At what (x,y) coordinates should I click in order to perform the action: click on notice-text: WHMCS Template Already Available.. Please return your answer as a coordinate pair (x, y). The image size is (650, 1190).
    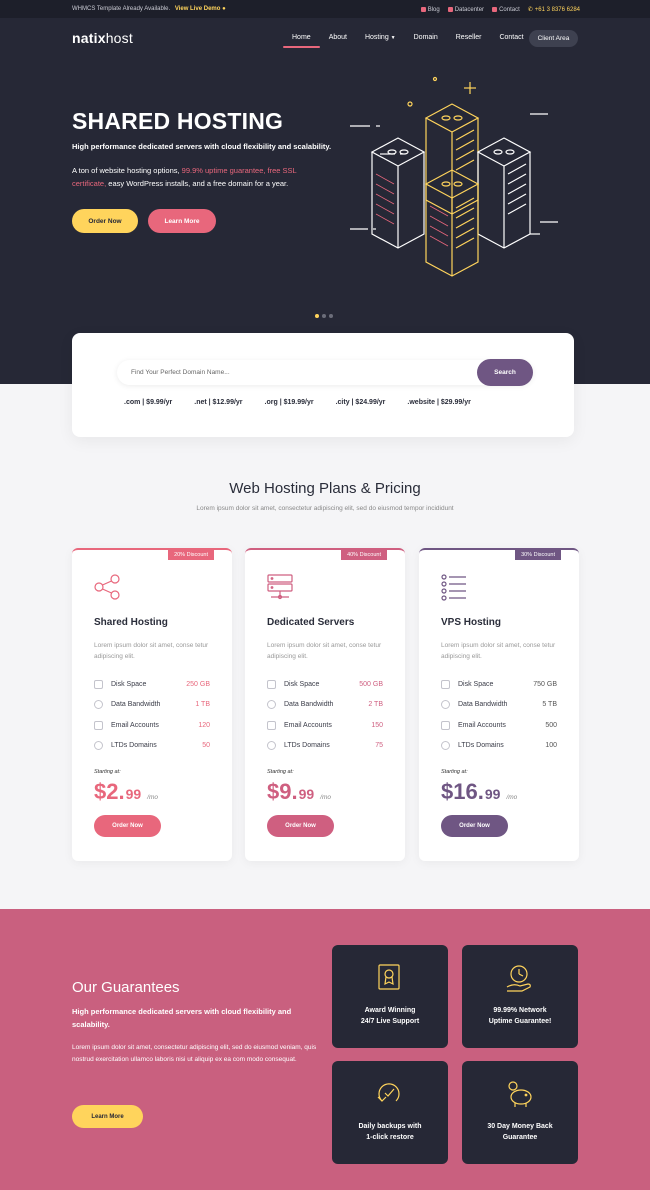
    Looking at the image, I should click on (121, 9).